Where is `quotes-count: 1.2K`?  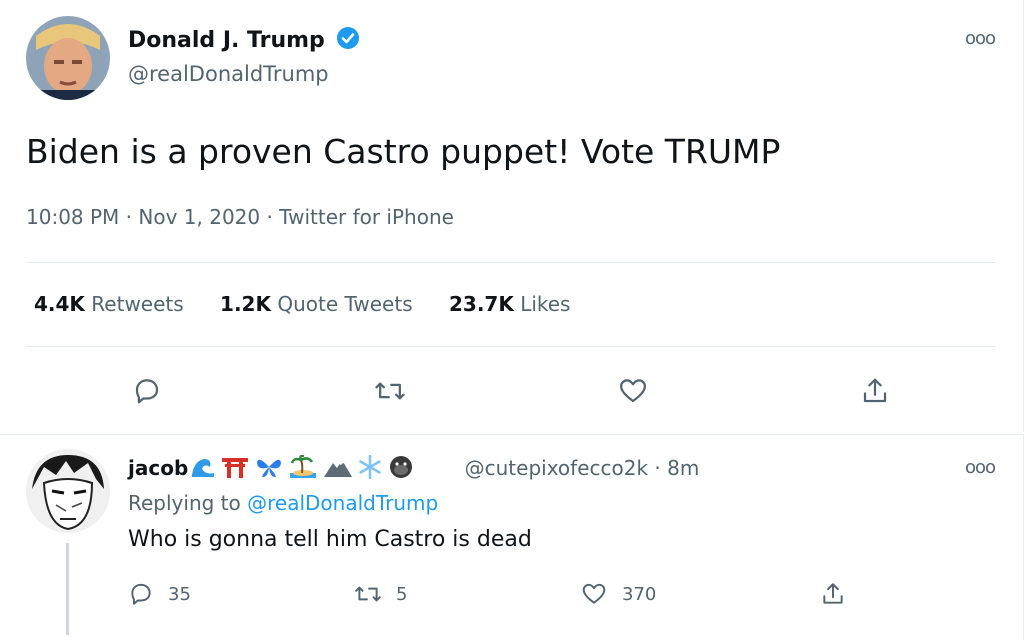
quotes-count: 1.2K is located at coordinates (245, 304).